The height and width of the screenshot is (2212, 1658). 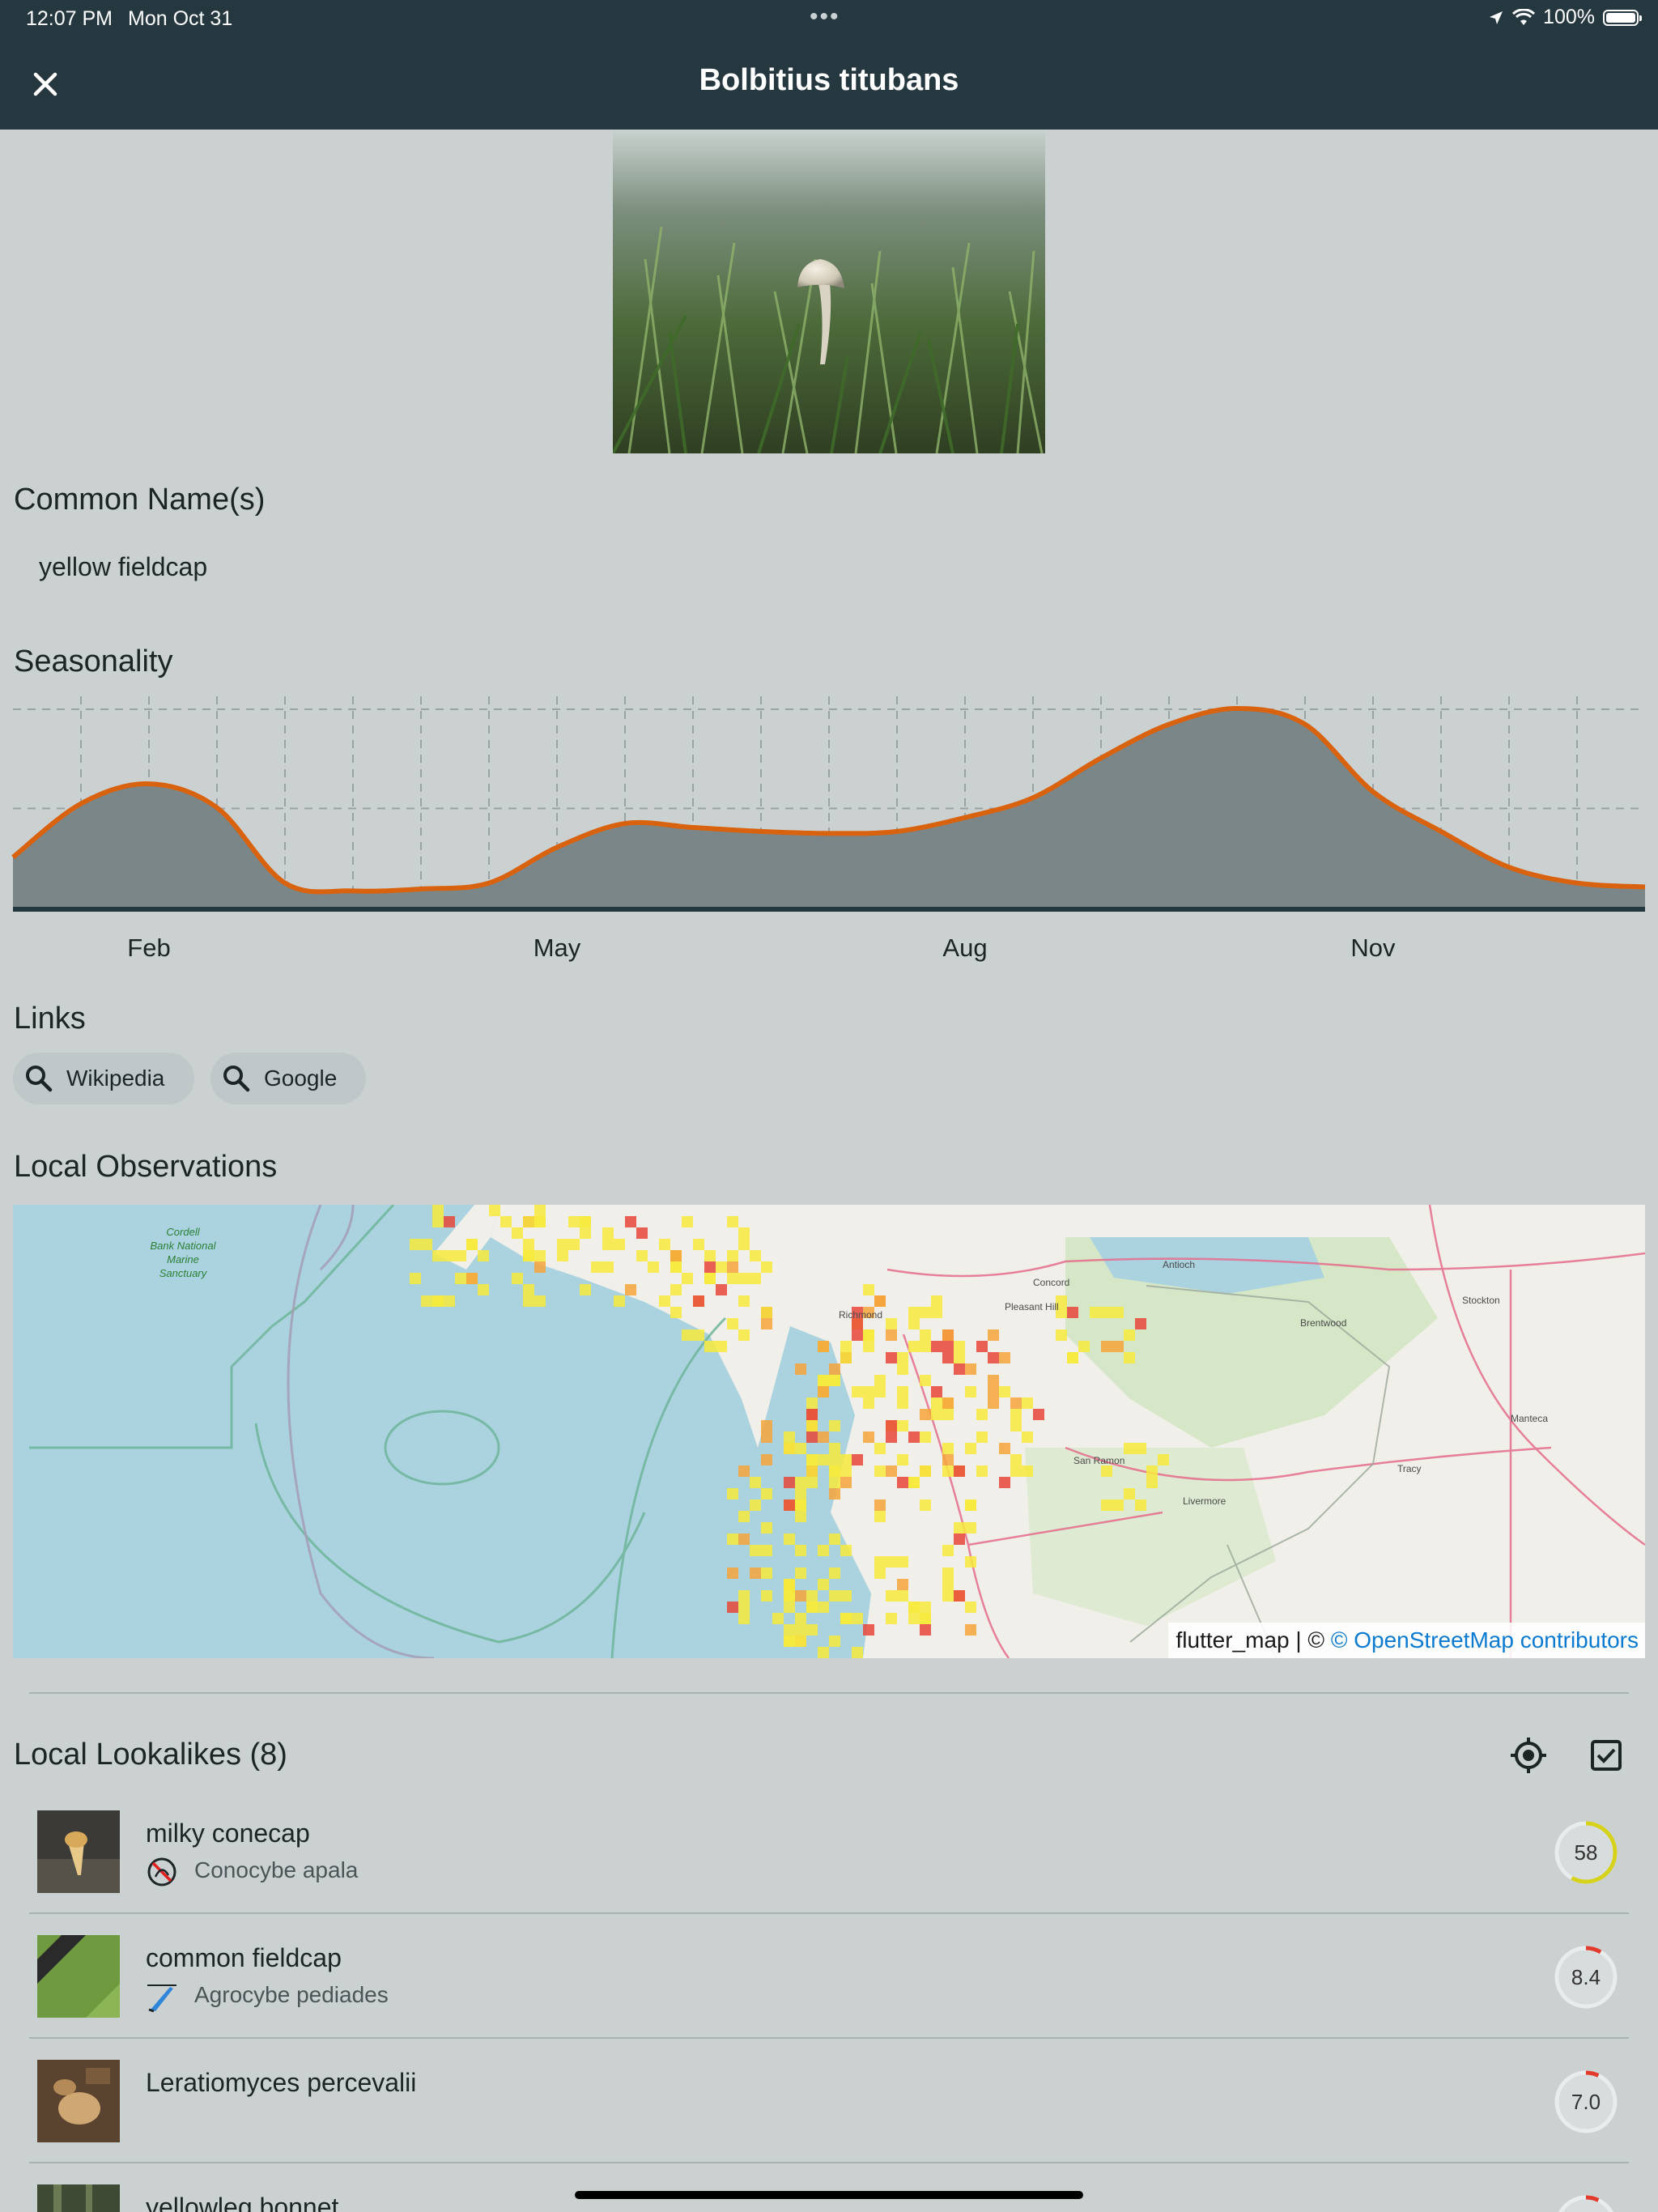 I want to click on battery-percent: 100%, so click(x=1569, y=17).